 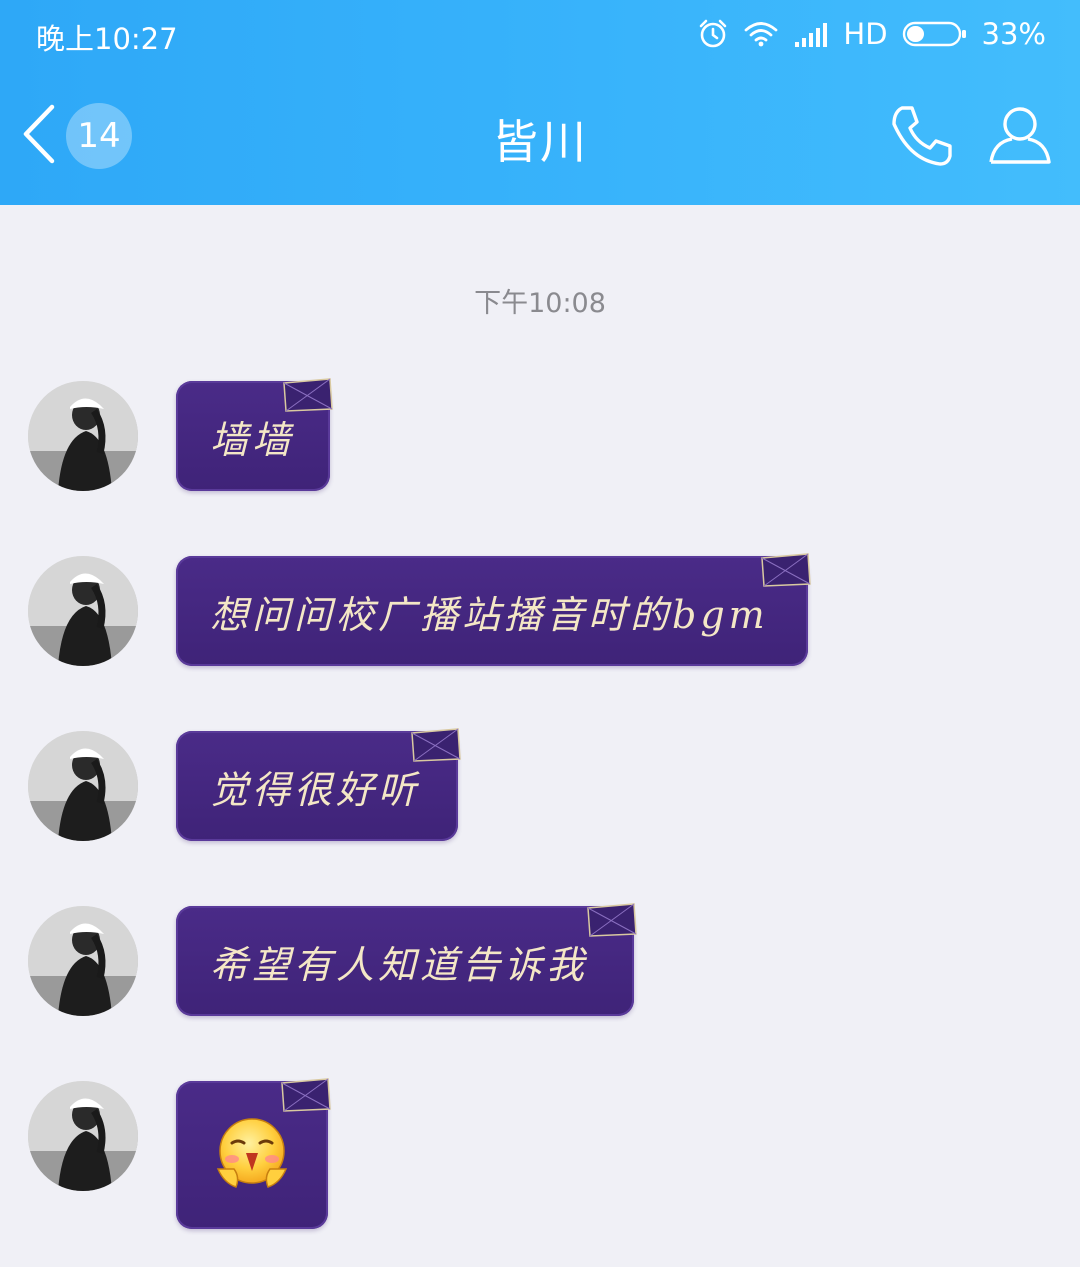 I want to click on message-bubble: 希望有人知道告诉我, so click(x=406, y=959).